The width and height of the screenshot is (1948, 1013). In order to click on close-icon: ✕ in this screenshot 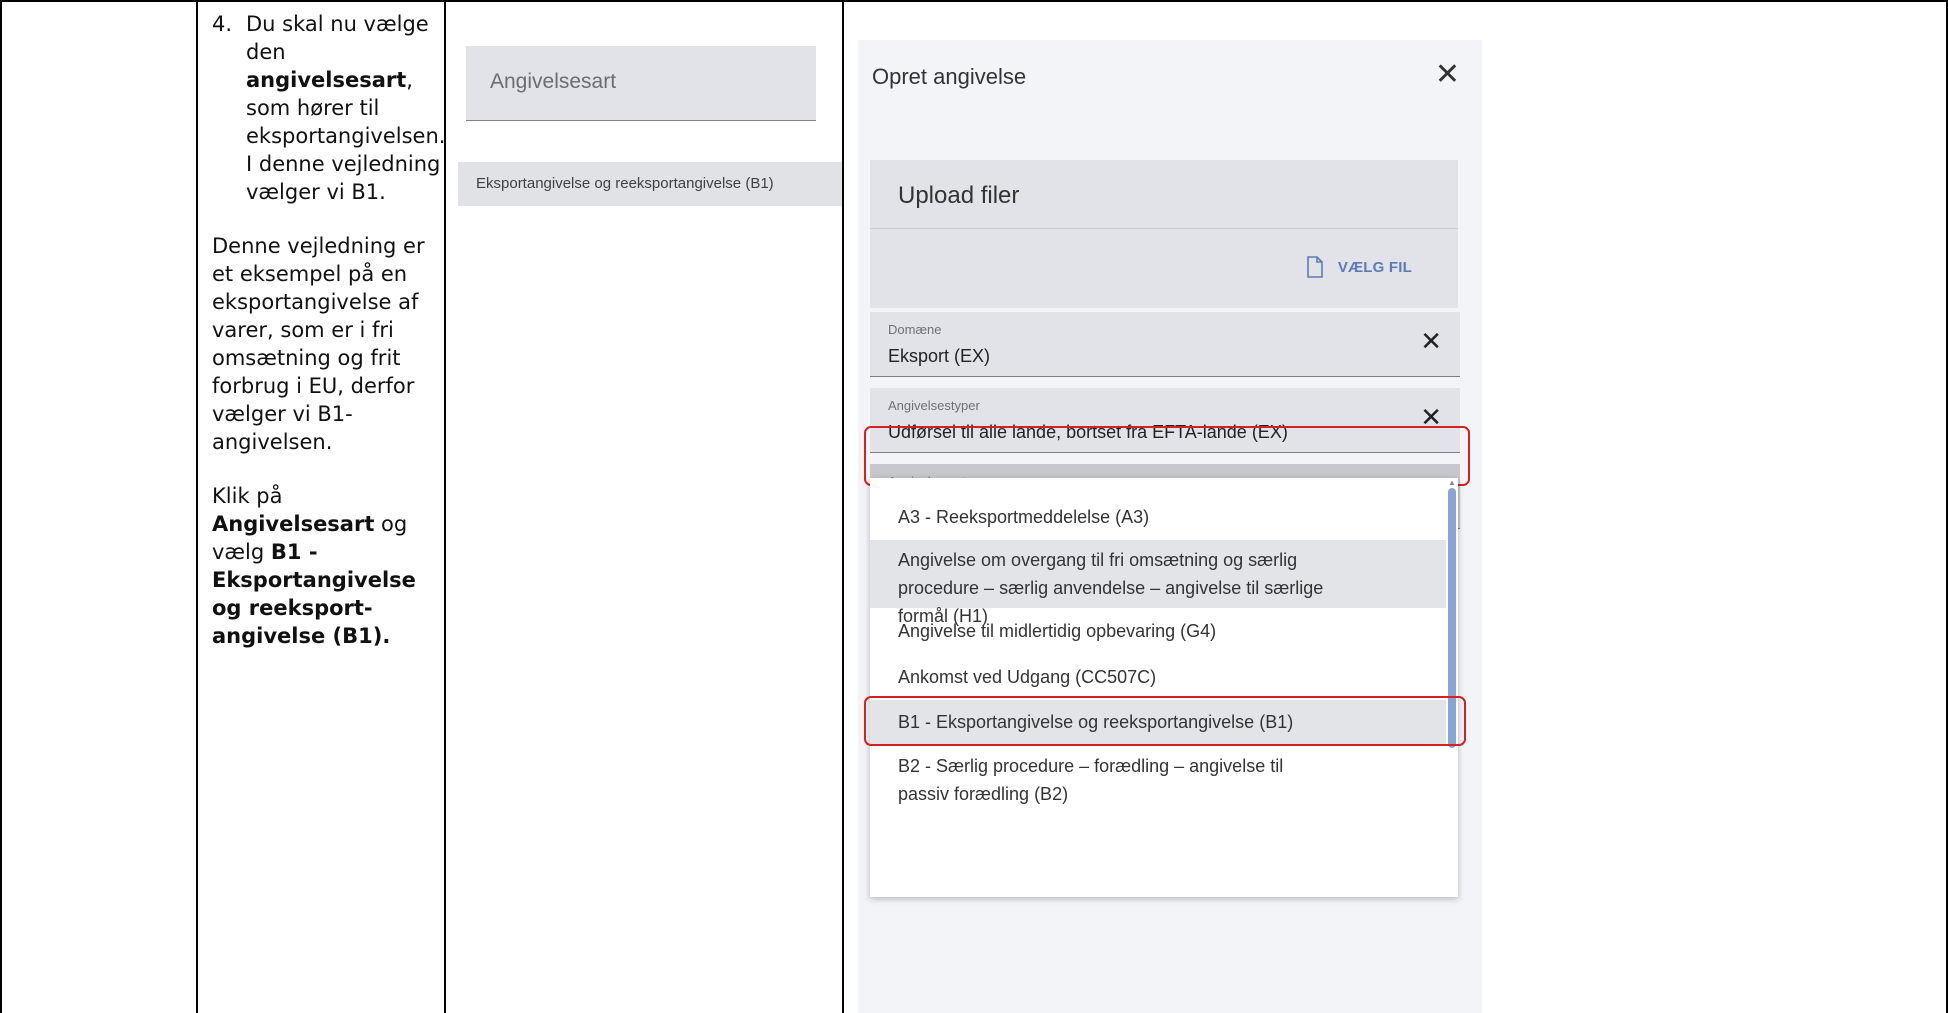, I will do `click(1447, 75)`.